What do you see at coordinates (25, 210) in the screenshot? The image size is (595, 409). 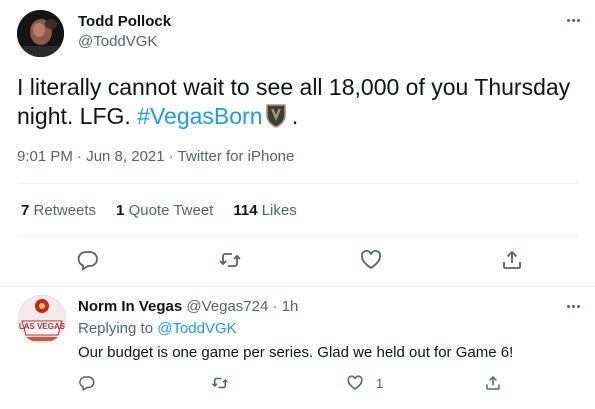 I see `retweets-count: 7` at bounding box center [25, 210].